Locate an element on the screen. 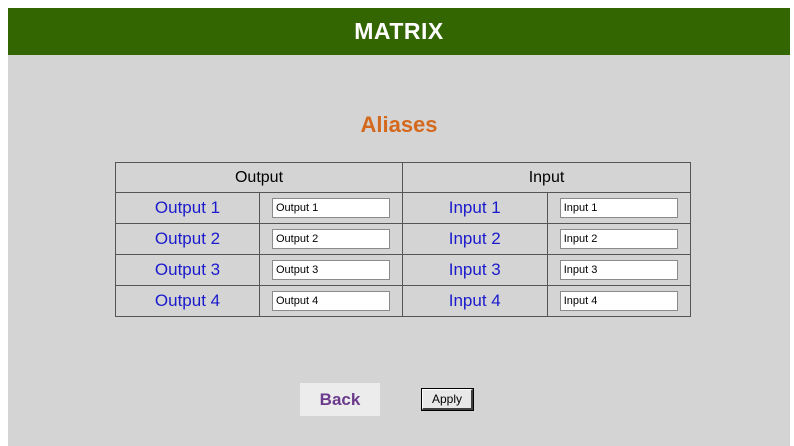 The width and height of the screenshot is (794, 446). output-3-alias-input is located at coordinates (331, 270).